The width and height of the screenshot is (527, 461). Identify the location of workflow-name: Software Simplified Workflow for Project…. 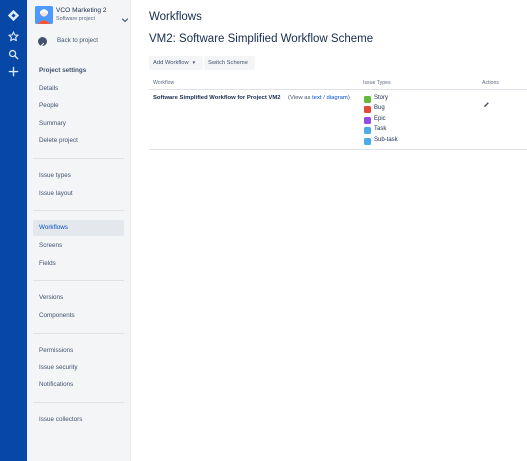
(217, 98).